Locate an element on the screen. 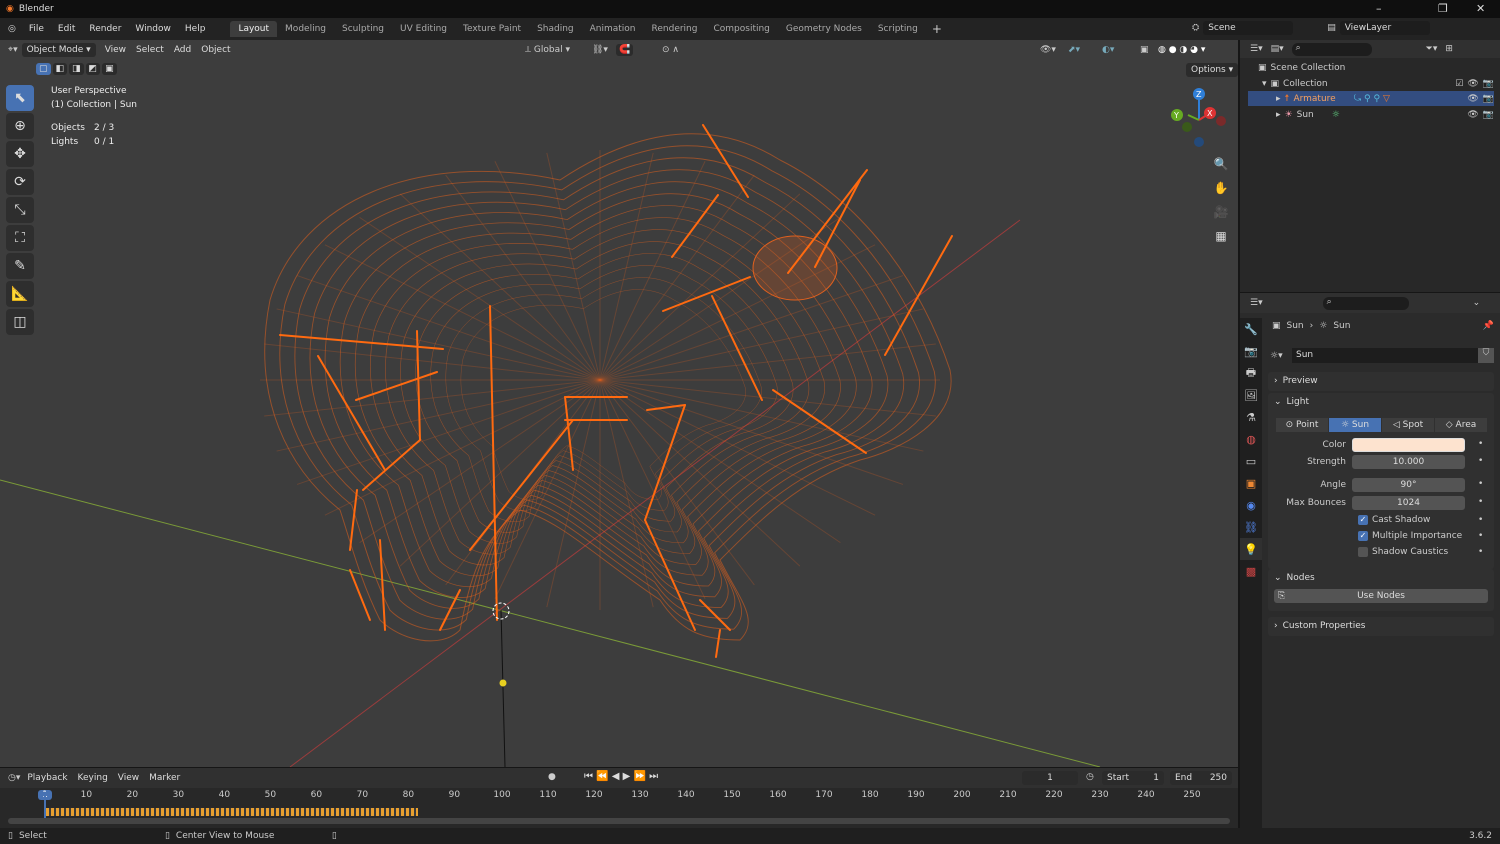 The width and height of the screenshot is (1500, 844). pan-hand-icon: ✋ is located at coordinates (1221, 188).